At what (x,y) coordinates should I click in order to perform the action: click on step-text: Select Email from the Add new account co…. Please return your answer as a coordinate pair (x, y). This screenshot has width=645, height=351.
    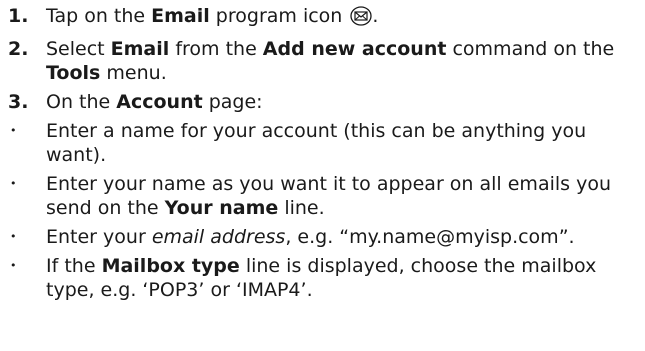
    Looking at the image, I should click on (330, 61).